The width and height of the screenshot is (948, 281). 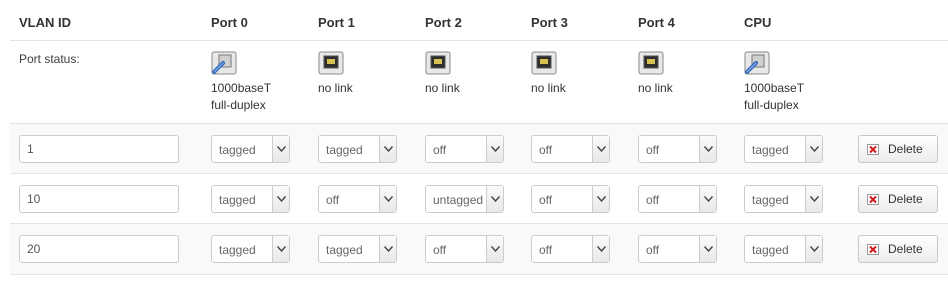 What do you see at coordinates (458, 200) in the screenshot?
I see `port-mode-value: untagged` at bounding box center [458, 200].